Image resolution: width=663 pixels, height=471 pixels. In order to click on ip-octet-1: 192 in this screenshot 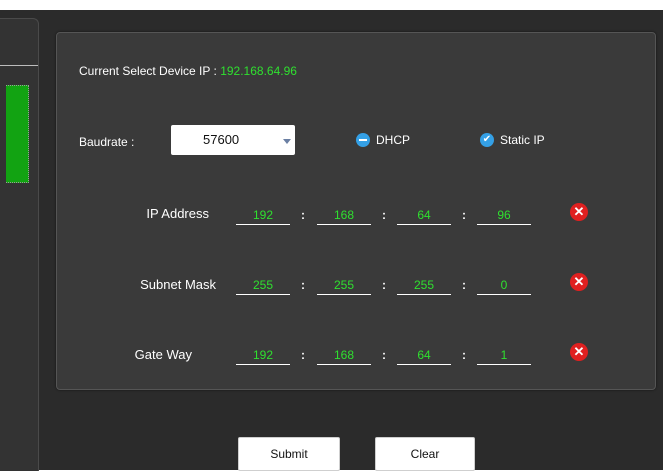, I will do `click(263, 215)`.